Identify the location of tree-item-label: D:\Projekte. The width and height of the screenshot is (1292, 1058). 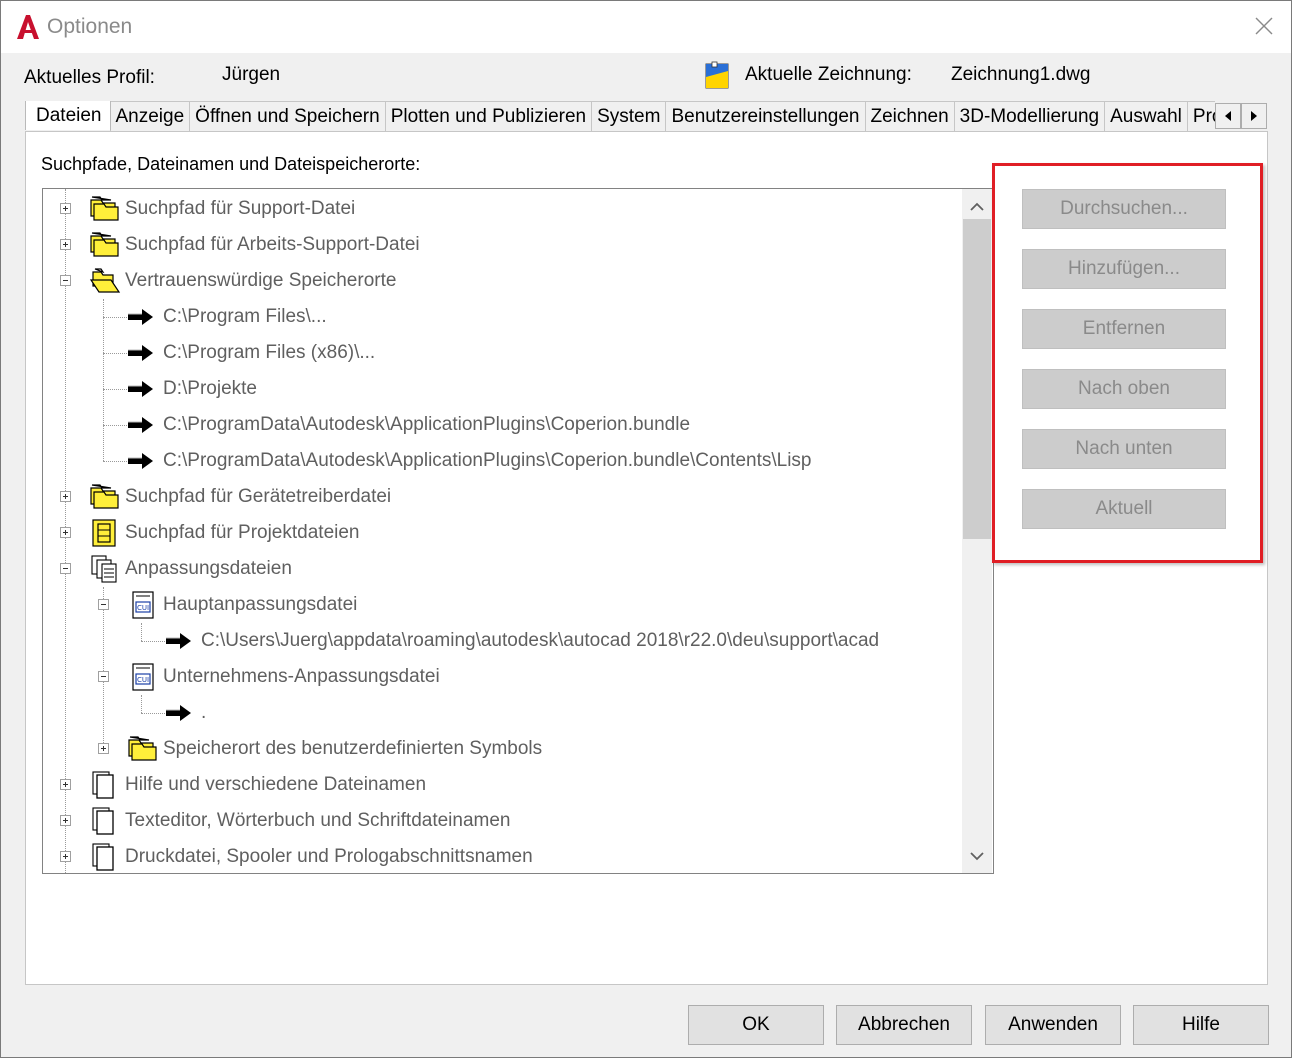
(210, 388).